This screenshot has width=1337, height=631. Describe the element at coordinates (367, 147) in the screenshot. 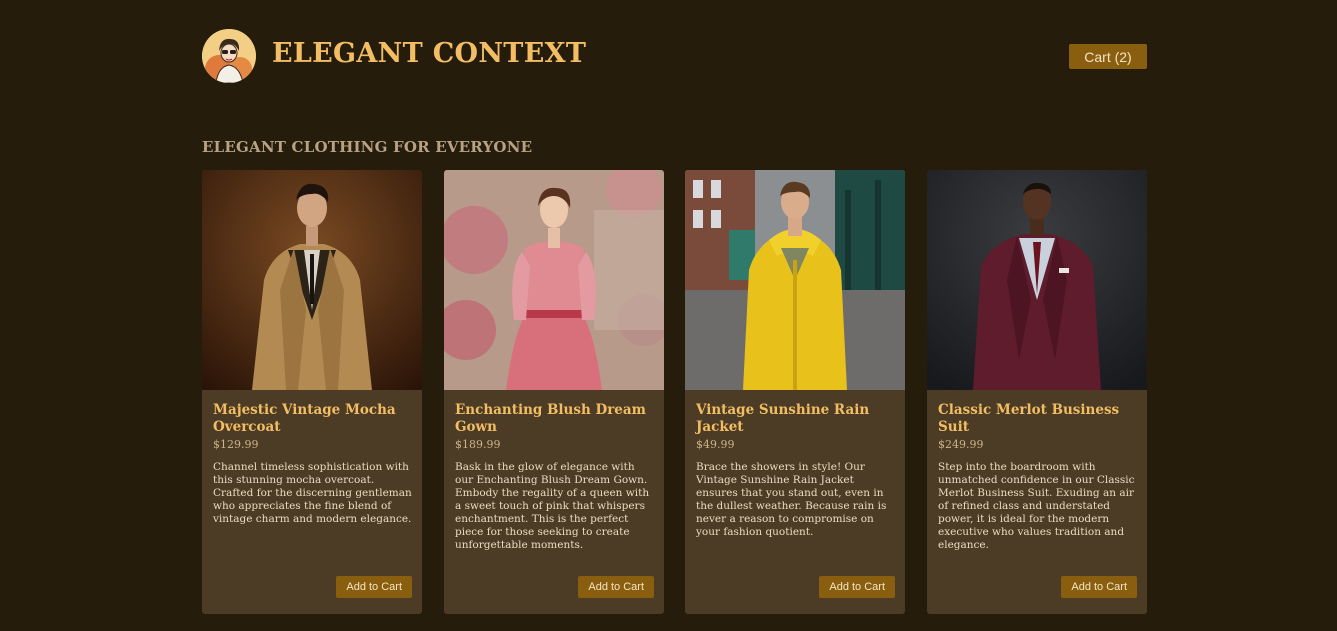

I see `section-title: ELEGANT CLOTHING FOR EVERYONE` at that location.